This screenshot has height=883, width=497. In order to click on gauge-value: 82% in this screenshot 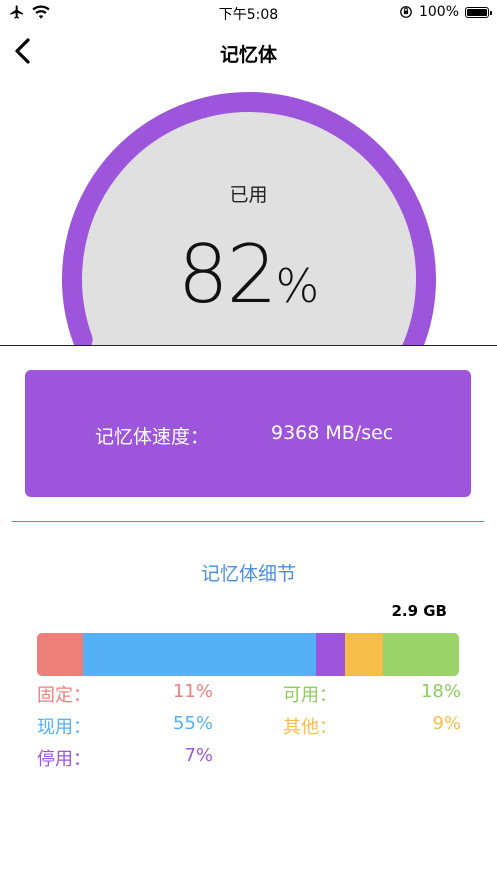, I will do `click(248, 274)`.